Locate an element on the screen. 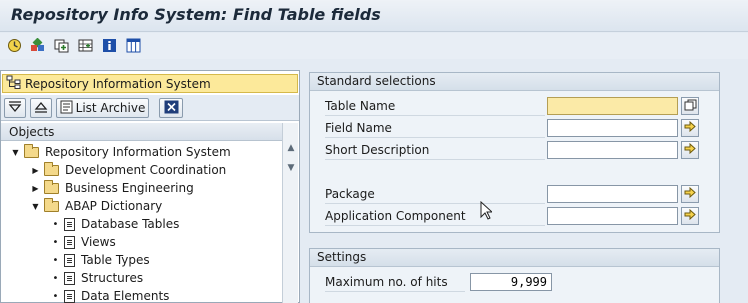 The height and width of the screenshot is (303, 748). application-component-multiple-selection-button is located at coordinates (690, 216).